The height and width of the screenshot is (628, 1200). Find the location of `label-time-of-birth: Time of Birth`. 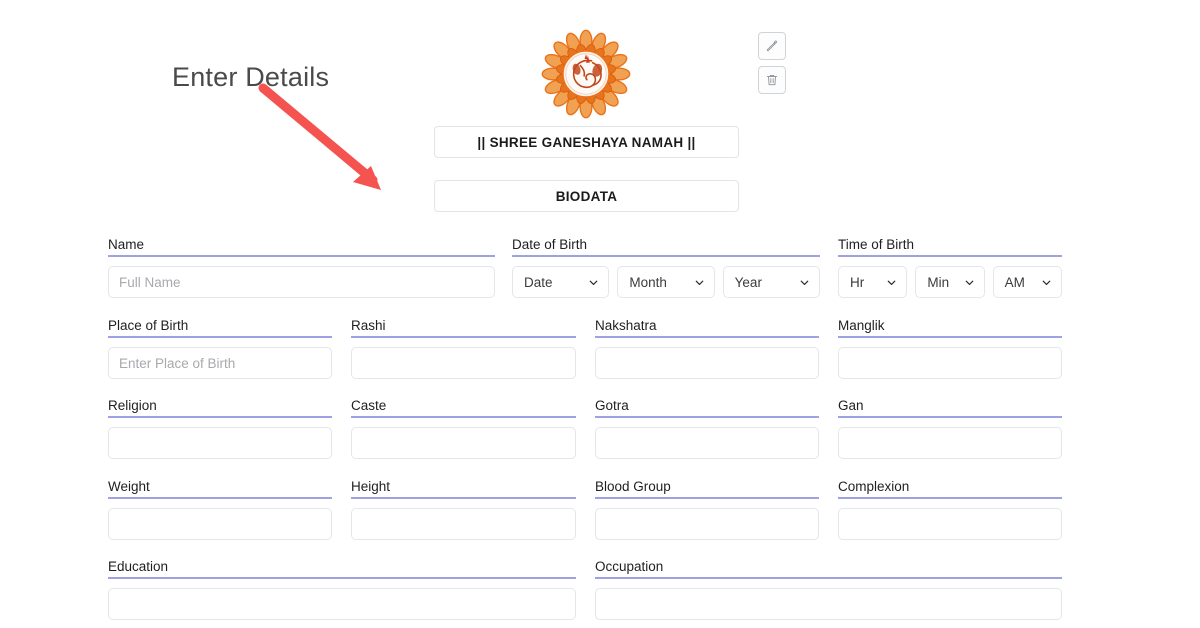

label-time-of-birth: Time of Birth is located at coordinates (950, 246).